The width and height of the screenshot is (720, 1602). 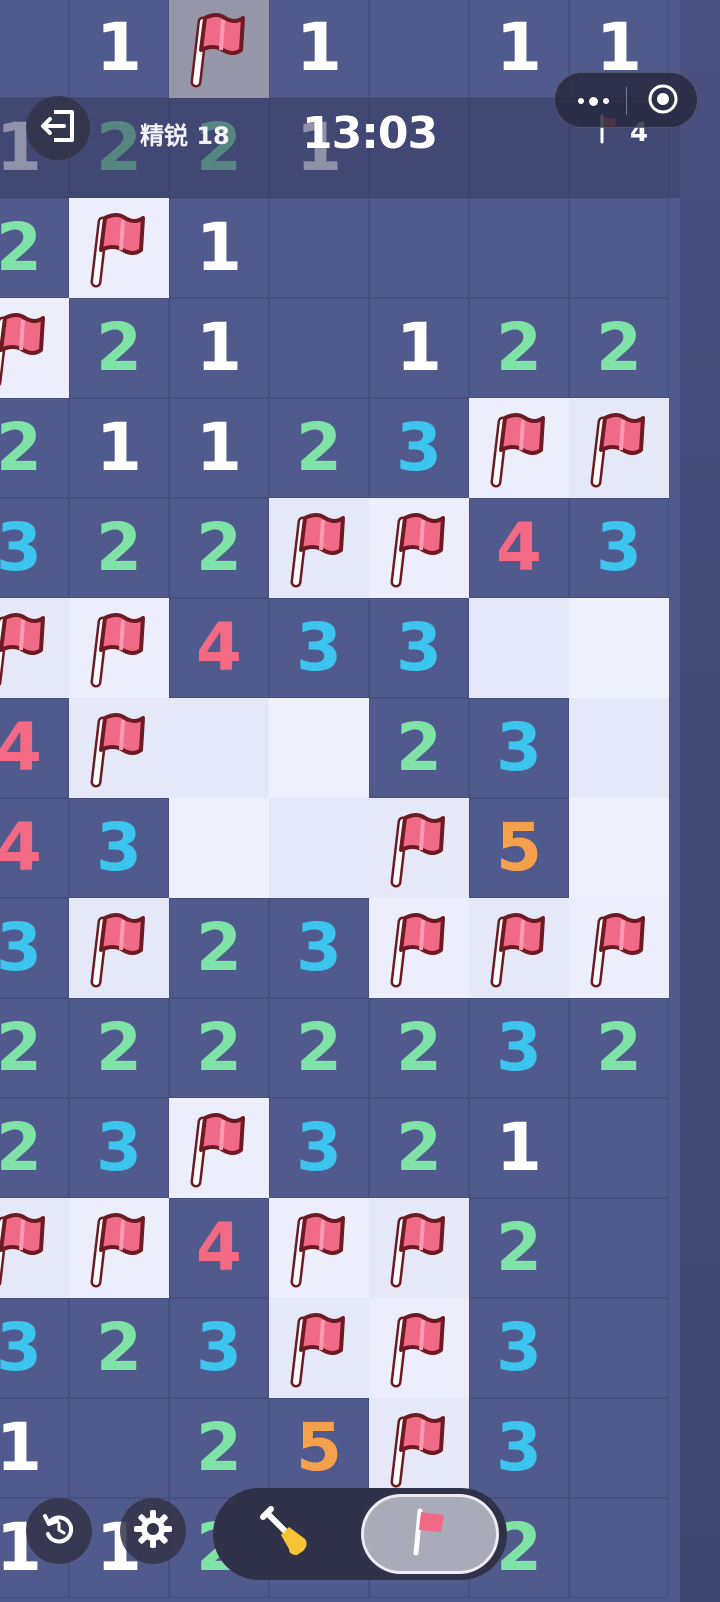 What do you see at coordinates (286, 1534) in the screenshot?
I see `dig-mode-button` at bounding box center [286, 1534].